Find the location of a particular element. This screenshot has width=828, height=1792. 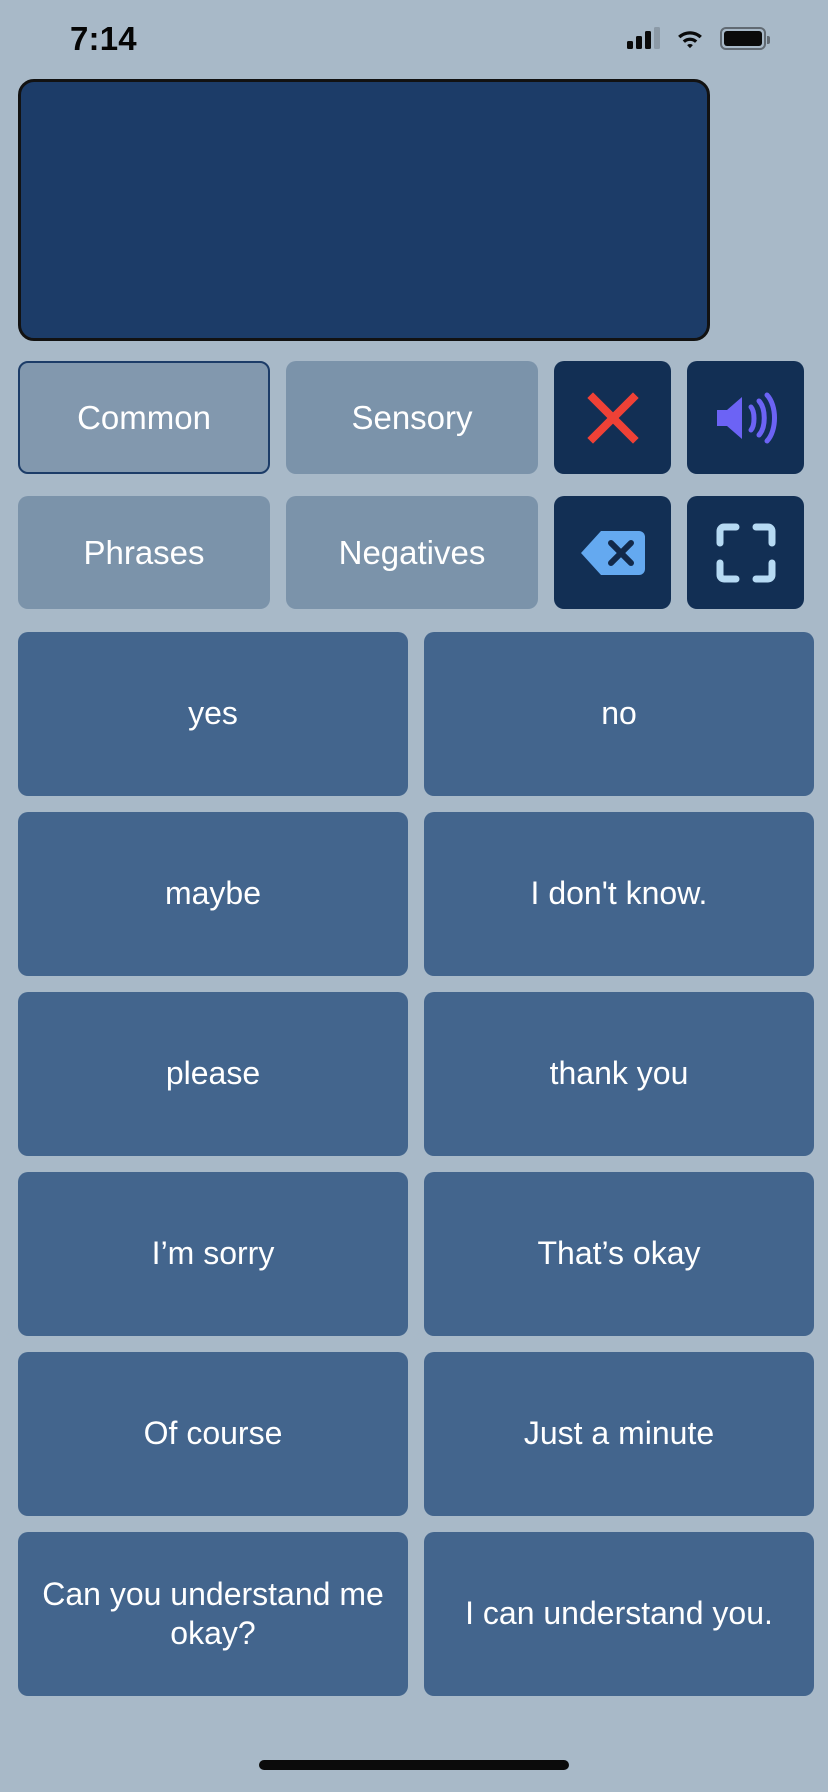

backspace-button is located at coordinates (612, 552).